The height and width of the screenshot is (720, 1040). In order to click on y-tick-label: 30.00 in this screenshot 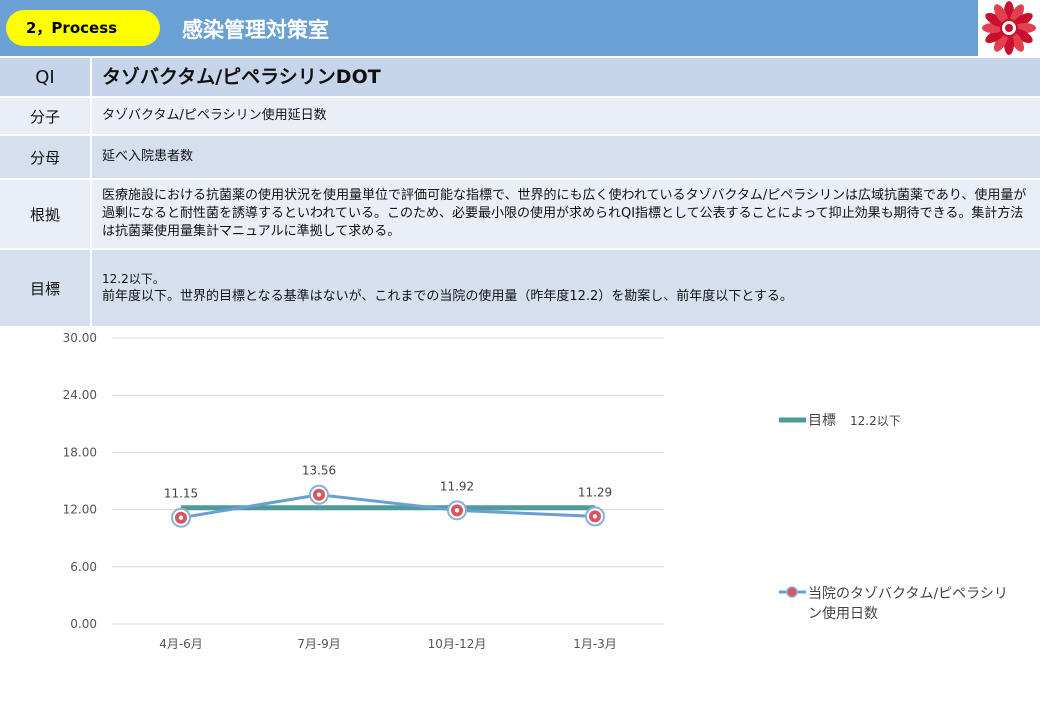, I will do `click(80, 338)`.